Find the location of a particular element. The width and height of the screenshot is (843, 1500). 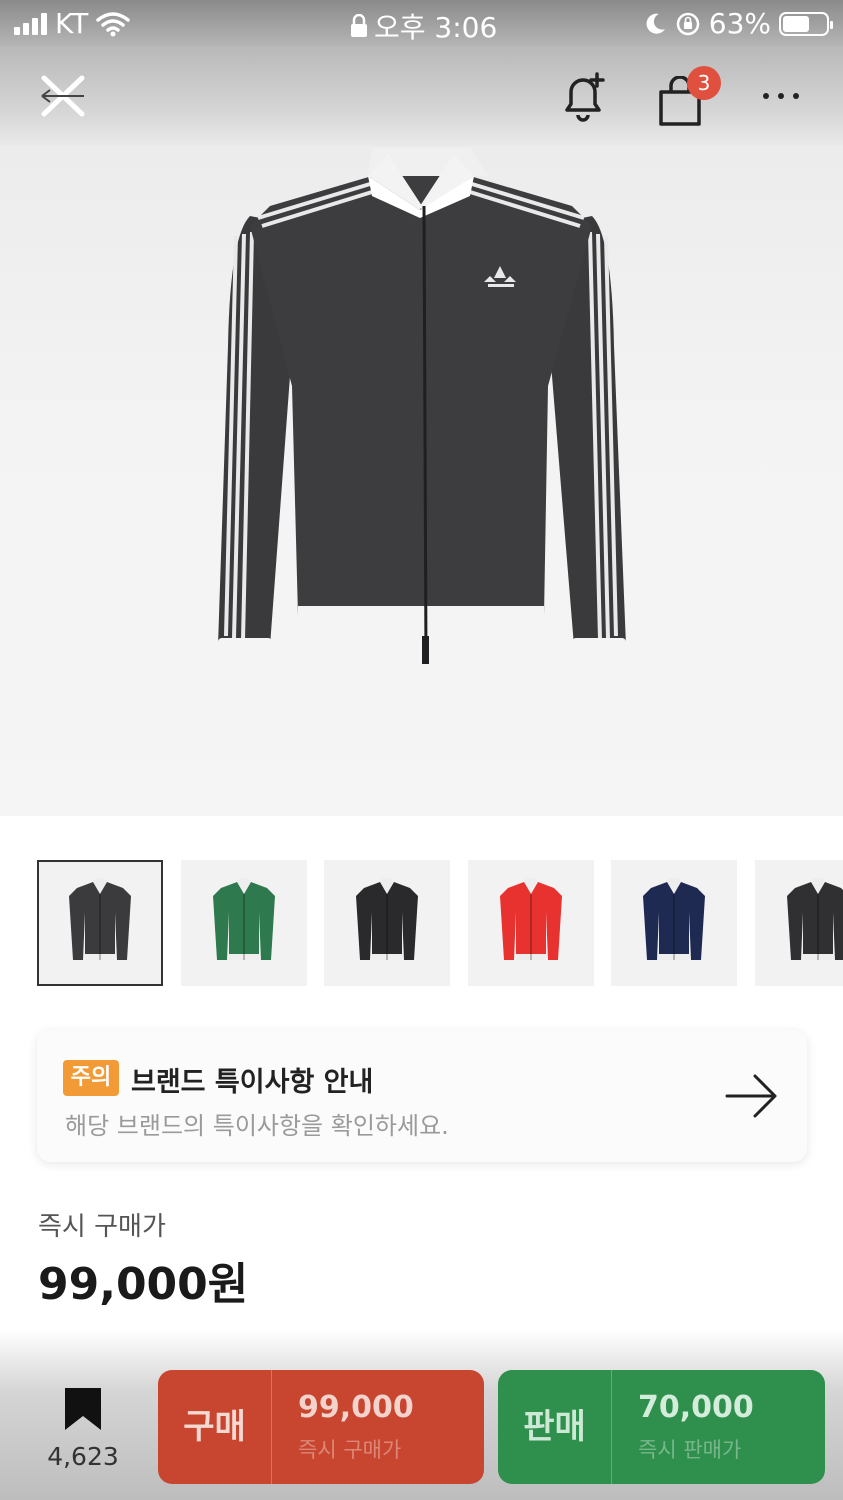

battery-icon is located at coordinates (806, 23).